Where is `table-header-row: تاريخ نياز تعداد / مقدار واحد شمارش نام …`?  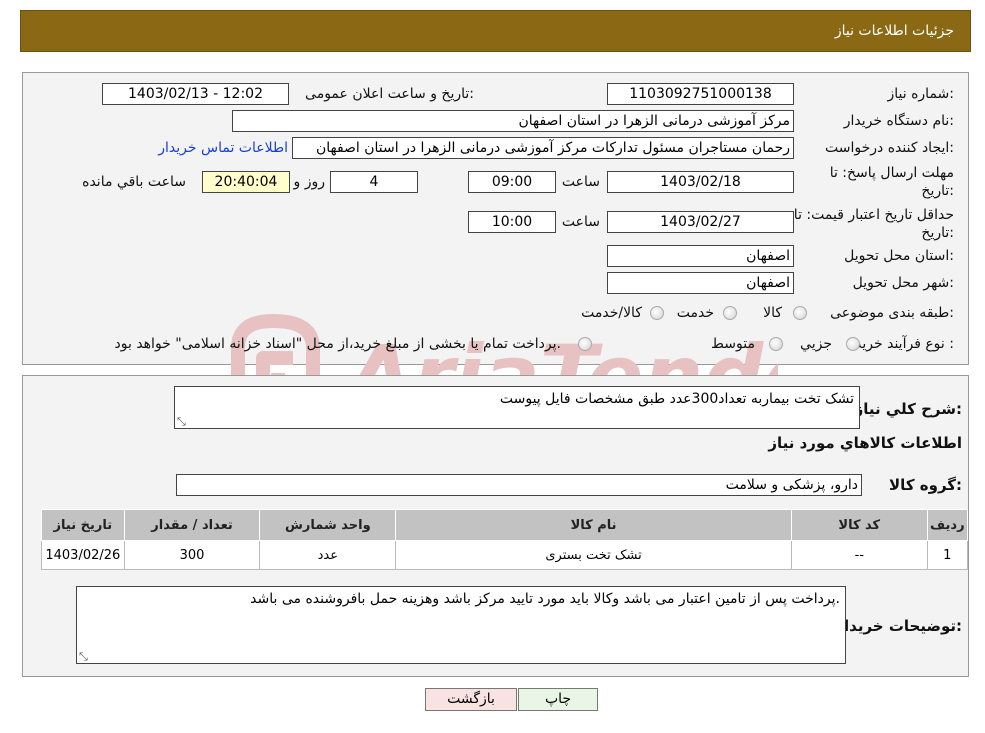
table-header-row: تاريخ نياز تعداد / مقدار واحد شمارش نام … is located at coordinates (505, 525).